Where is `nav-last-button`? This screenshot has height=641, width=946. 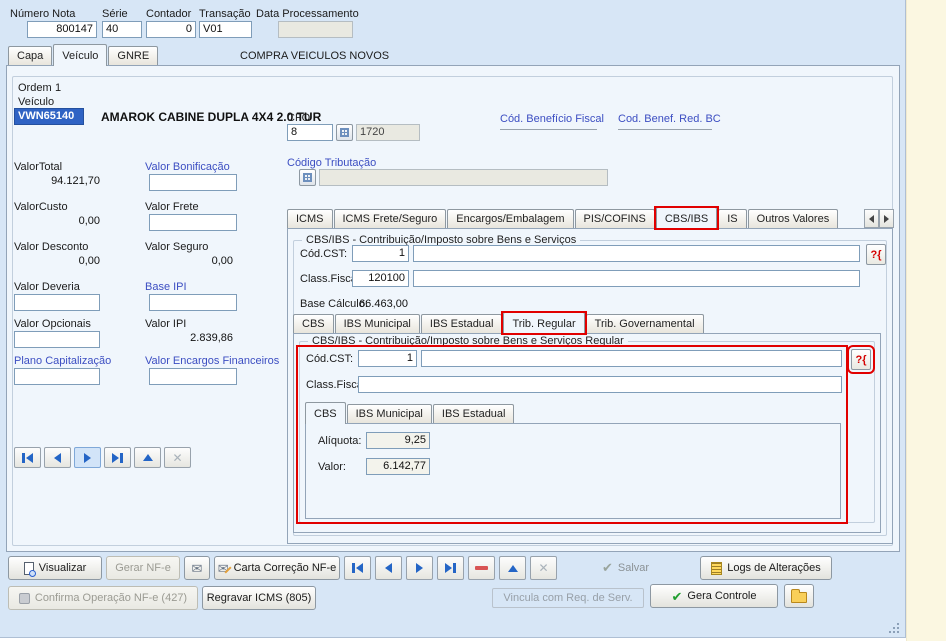 nav-last-button is located at coordinates (450, 568).